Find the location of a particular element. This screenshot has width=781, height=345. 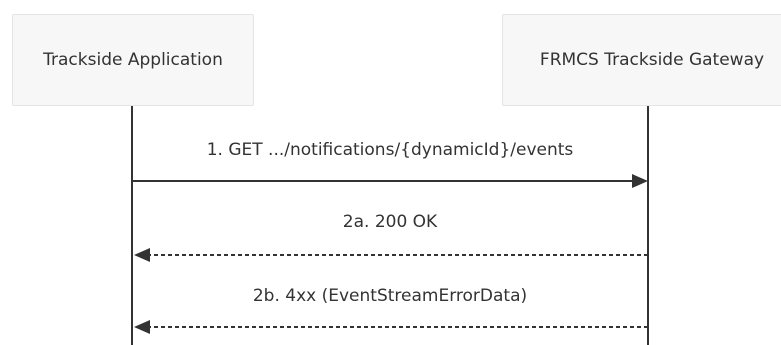

message-2b-arrow is located at coordinates (391, 327).